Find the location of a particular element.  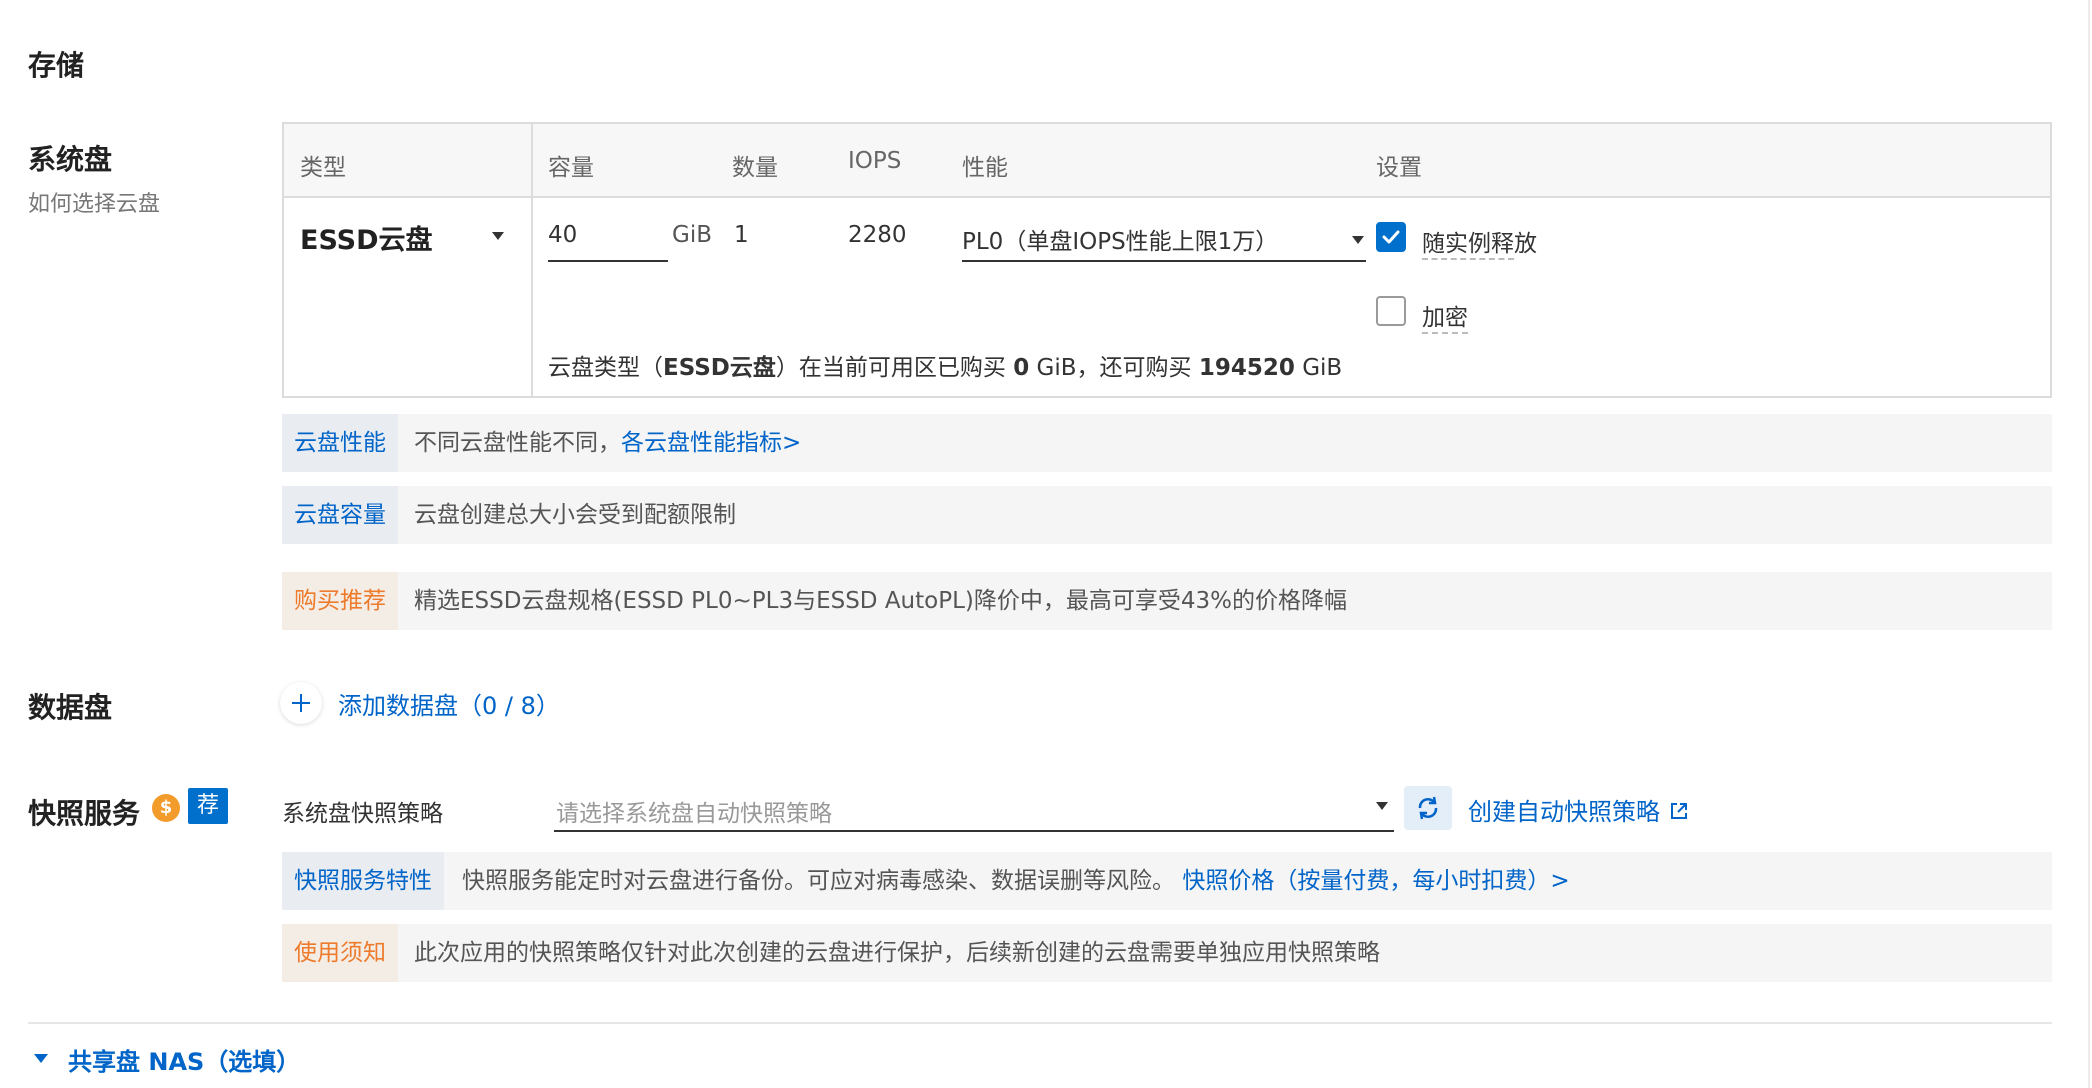

billing-coin-icon: $ is located at coordinates (166, 808).